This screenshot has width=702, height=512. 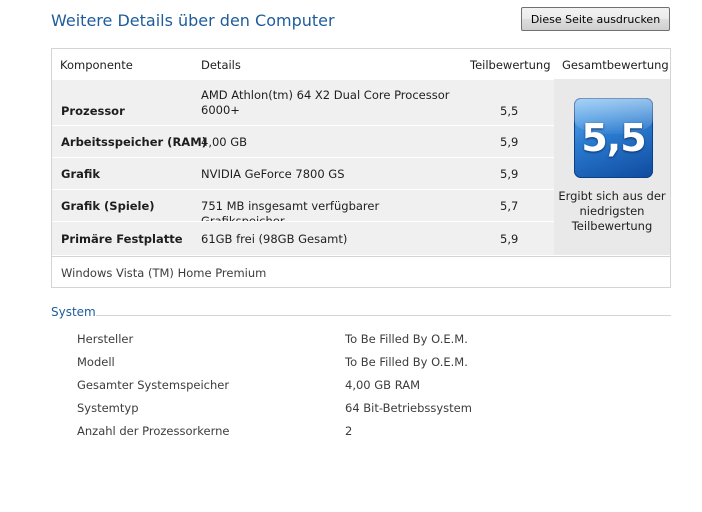 I want to click on component-details: NVIDIA GeForce 7800 GS, so click(x=273, y=174).